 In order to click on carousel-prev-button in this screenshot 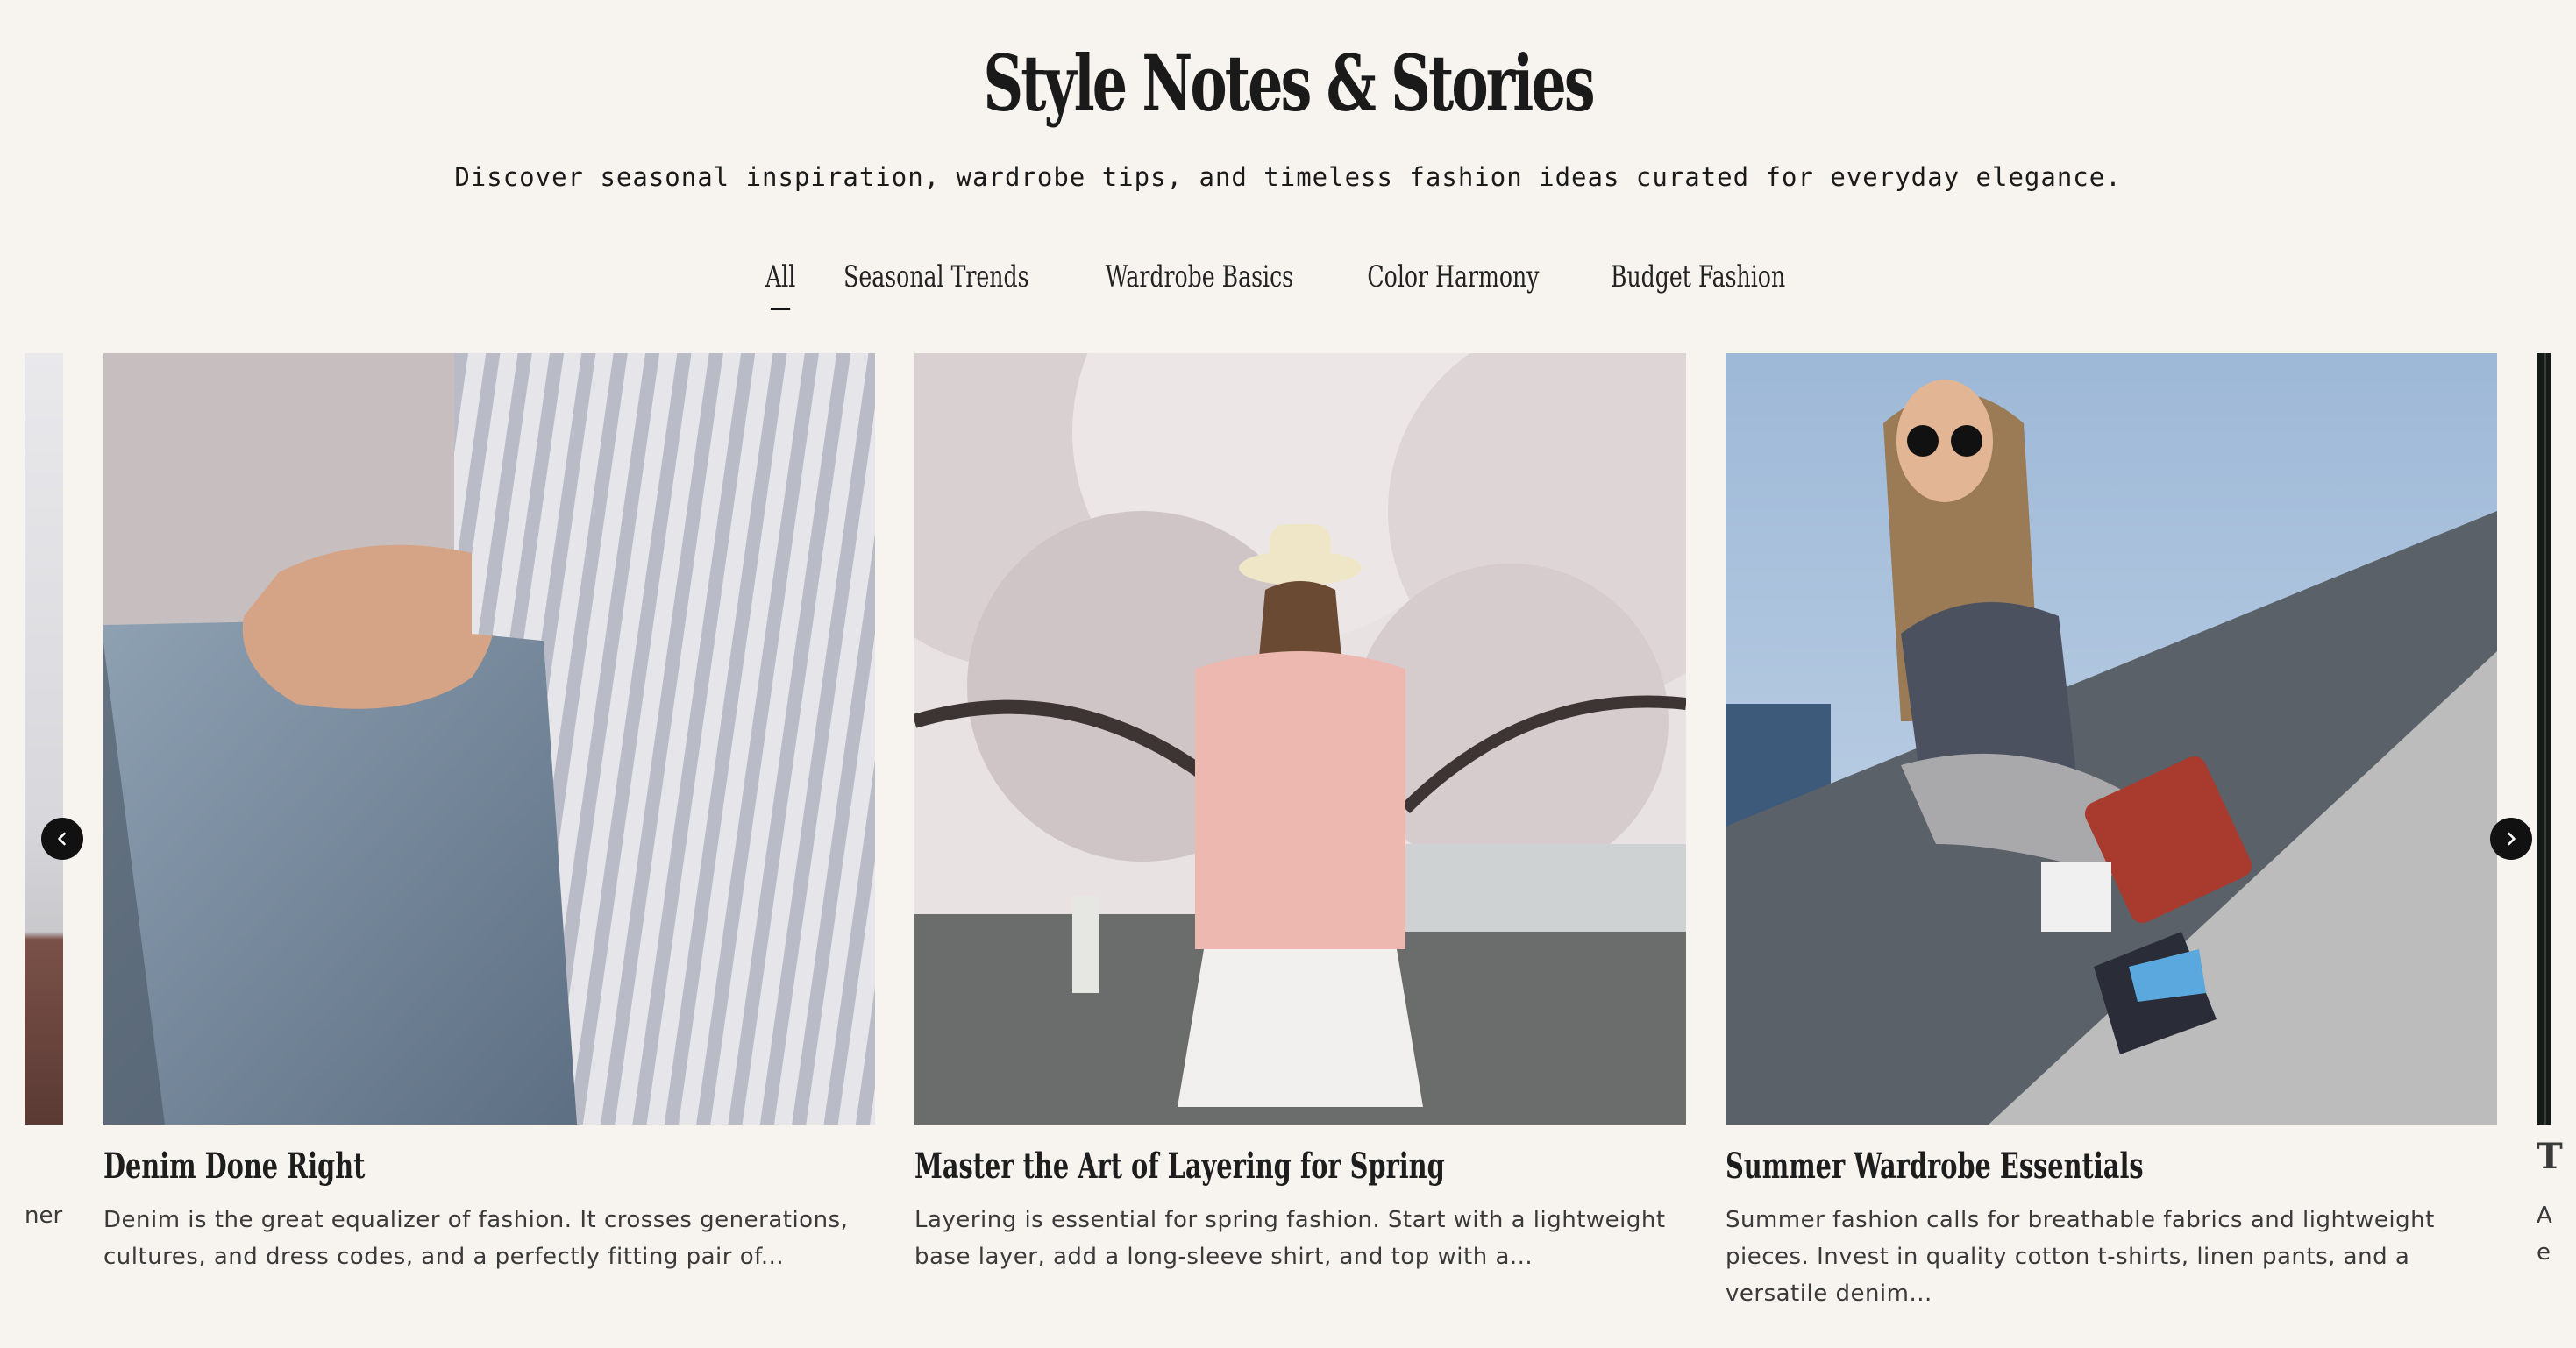, I will do `click(62, 839)`.